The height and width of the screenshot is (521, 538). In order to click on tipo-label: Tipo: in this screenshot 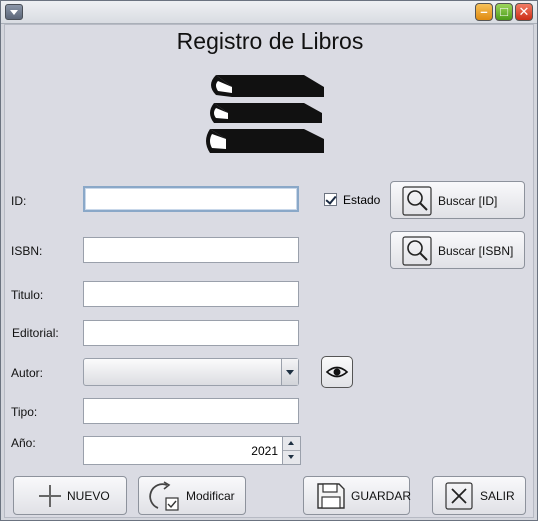, I will do `click(24, 412)`.